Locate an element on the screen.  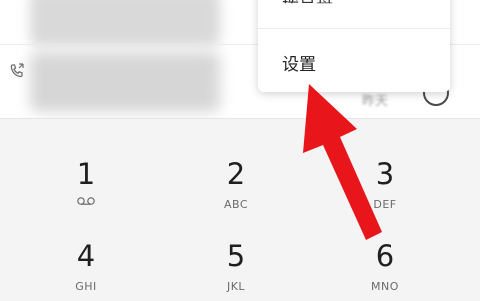
dial-key-letters: GHI is located at coordinates (86, 286).